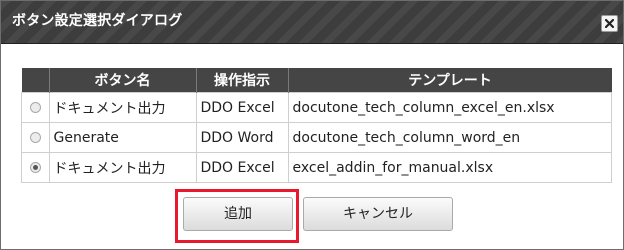 The image size is (624, 250). What do you see at coordinates (449, 80) in the screenshot?
I see `header-template: テンプレート` at bounding box center [449, 80].